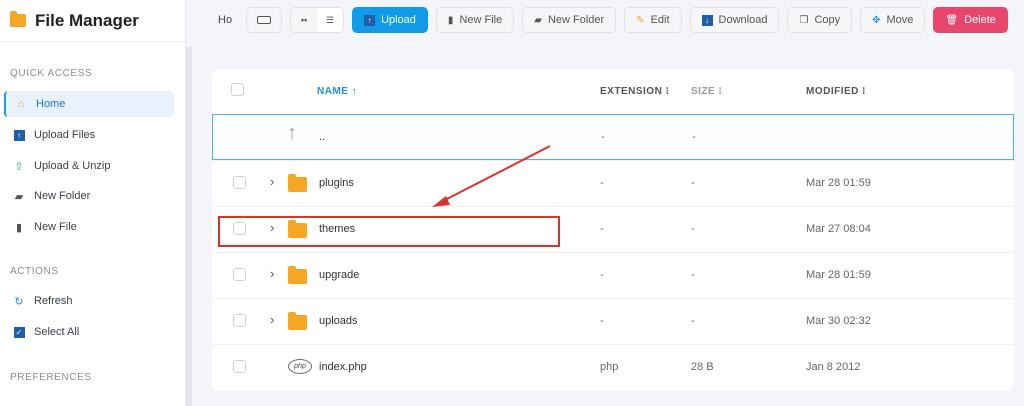 The width and height of the screenshot is (1024, 406). What do you see at coordinates (613, 321) in the screenshot?
I see `table-row: › uploads - - Mar 30 02:32` at bounding box center [613, 321].